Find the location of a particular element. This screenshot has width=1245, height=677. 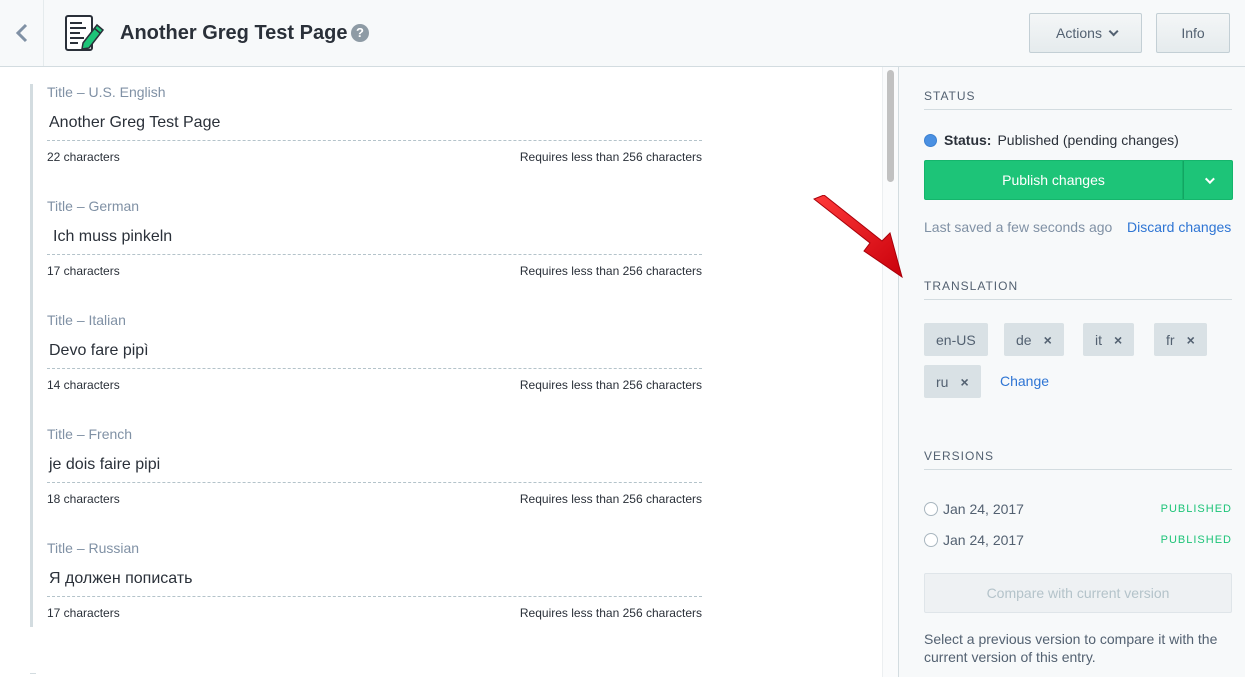

entry-document-icon is located at coordinates (85, 33).